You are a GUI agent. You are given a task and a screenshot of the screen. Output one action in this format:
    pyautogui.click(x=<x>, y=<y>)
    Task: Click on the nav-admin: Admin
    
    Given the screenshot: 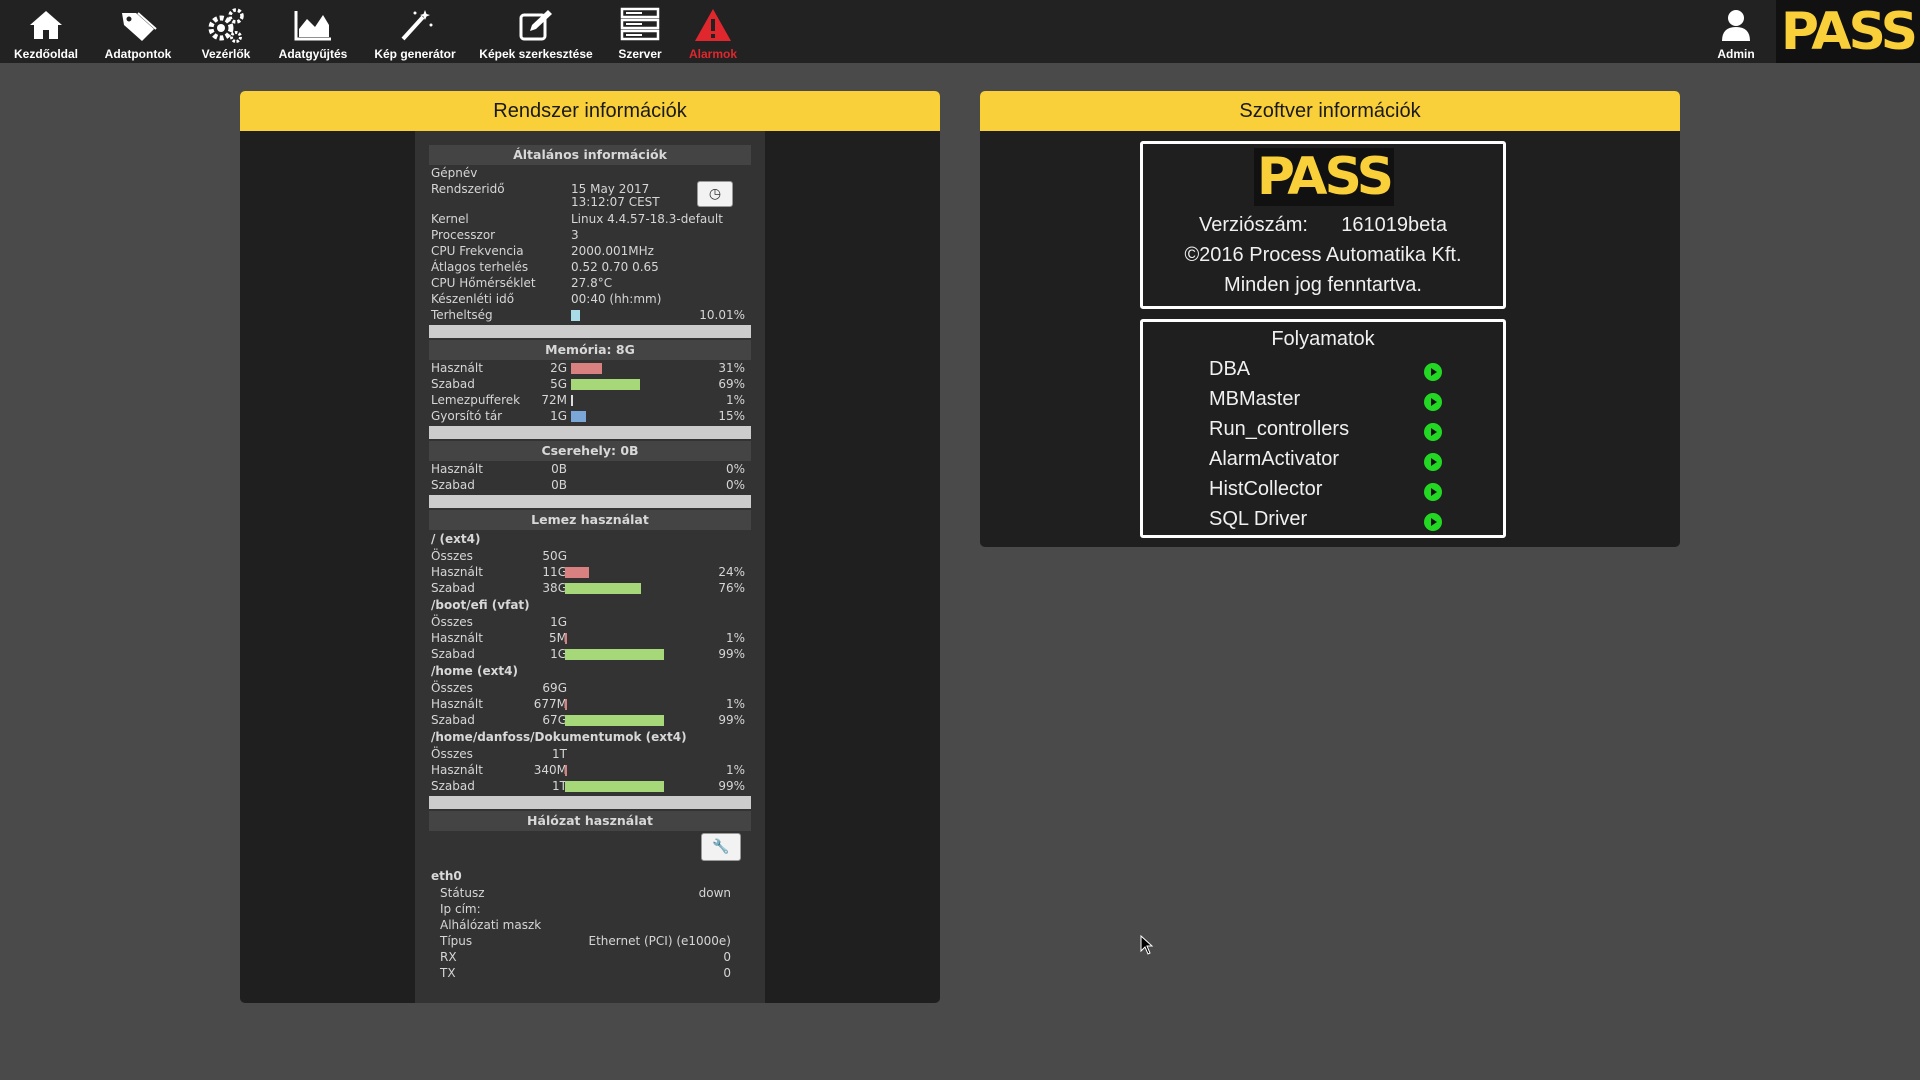 What is the action you would take?
    pyautogui.click(x=1736, y=31)
    